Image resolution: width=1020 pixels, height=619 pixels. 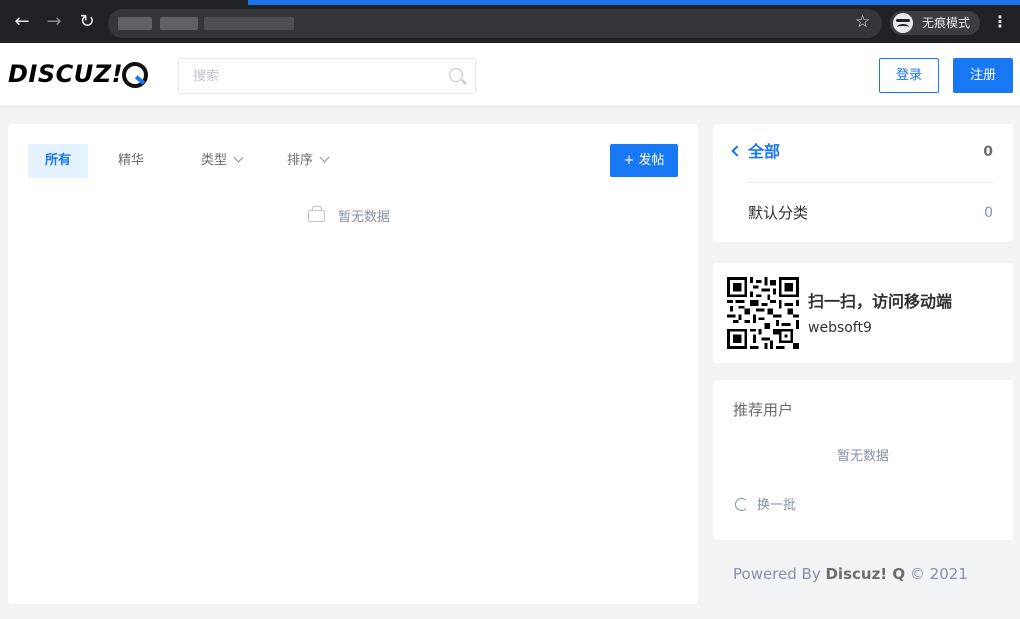 I want to click on reload-button: ↻, so click(x=87, y=22).